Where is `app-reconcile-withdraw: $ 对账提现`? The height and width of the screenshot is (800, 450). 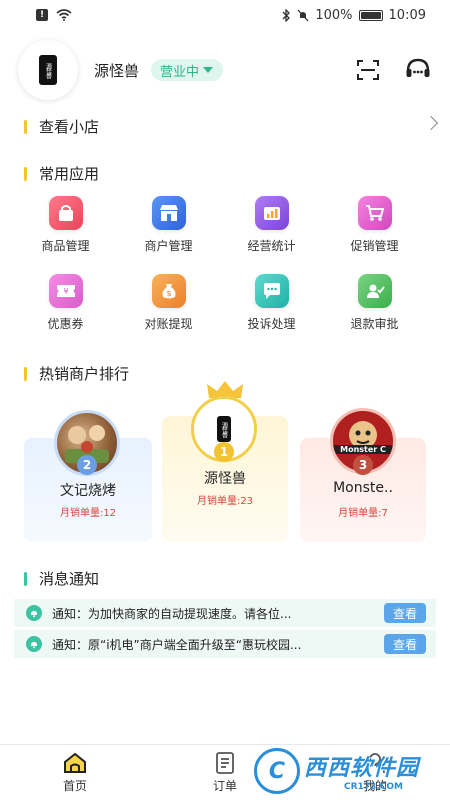
app-reconcile-withdraw: $ 对账提现 is located at coordinates (168, 303).